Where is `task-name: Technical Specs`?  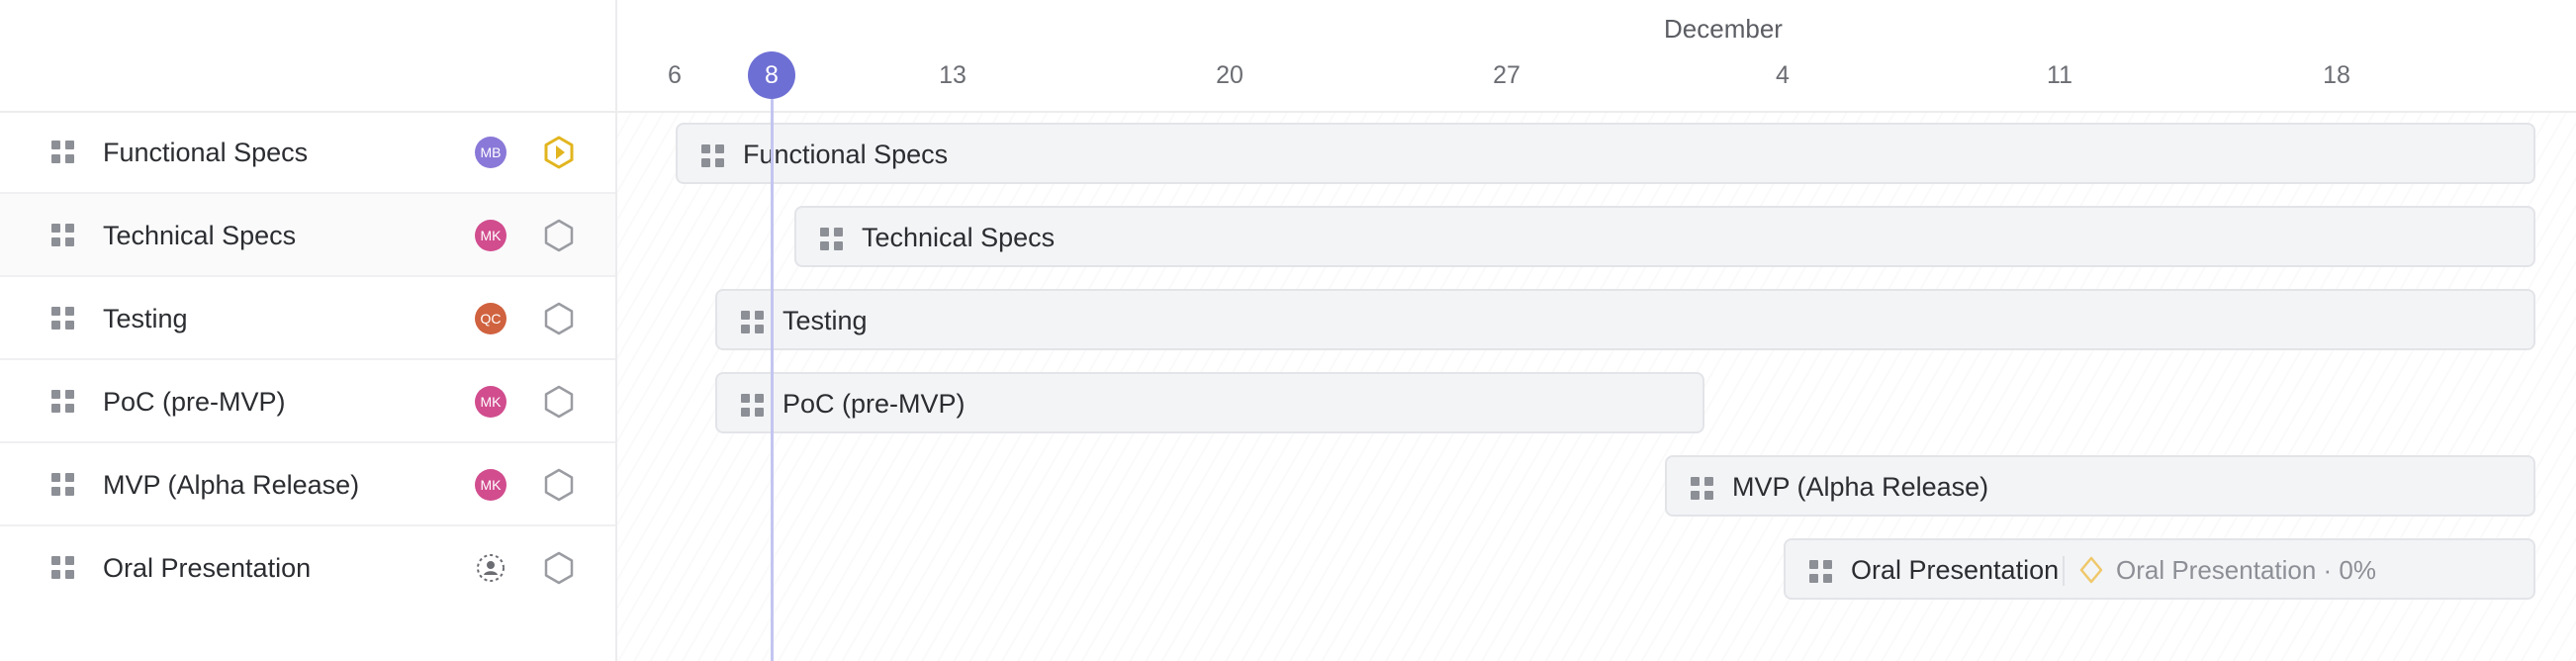 task-name: Technical Specs is located at coordinates (199, 236).